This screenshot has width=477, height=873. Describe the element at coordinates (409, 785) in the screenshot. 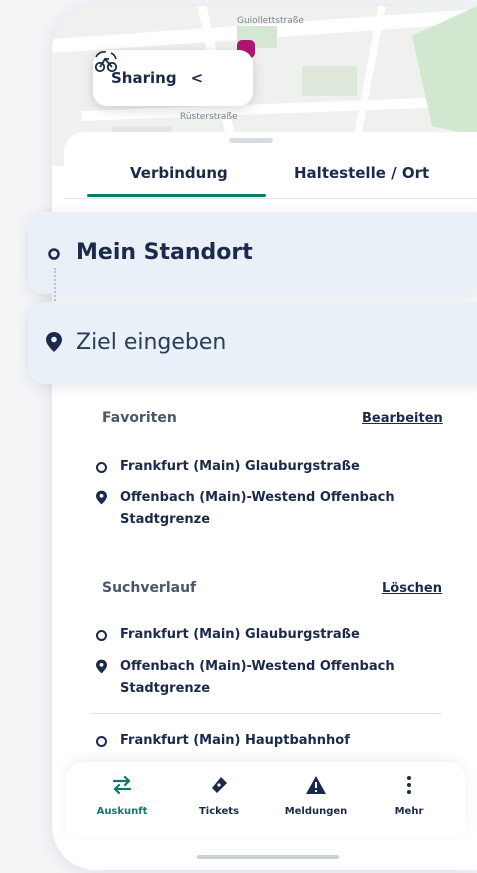

I see `more-vertical-icon` at that location.